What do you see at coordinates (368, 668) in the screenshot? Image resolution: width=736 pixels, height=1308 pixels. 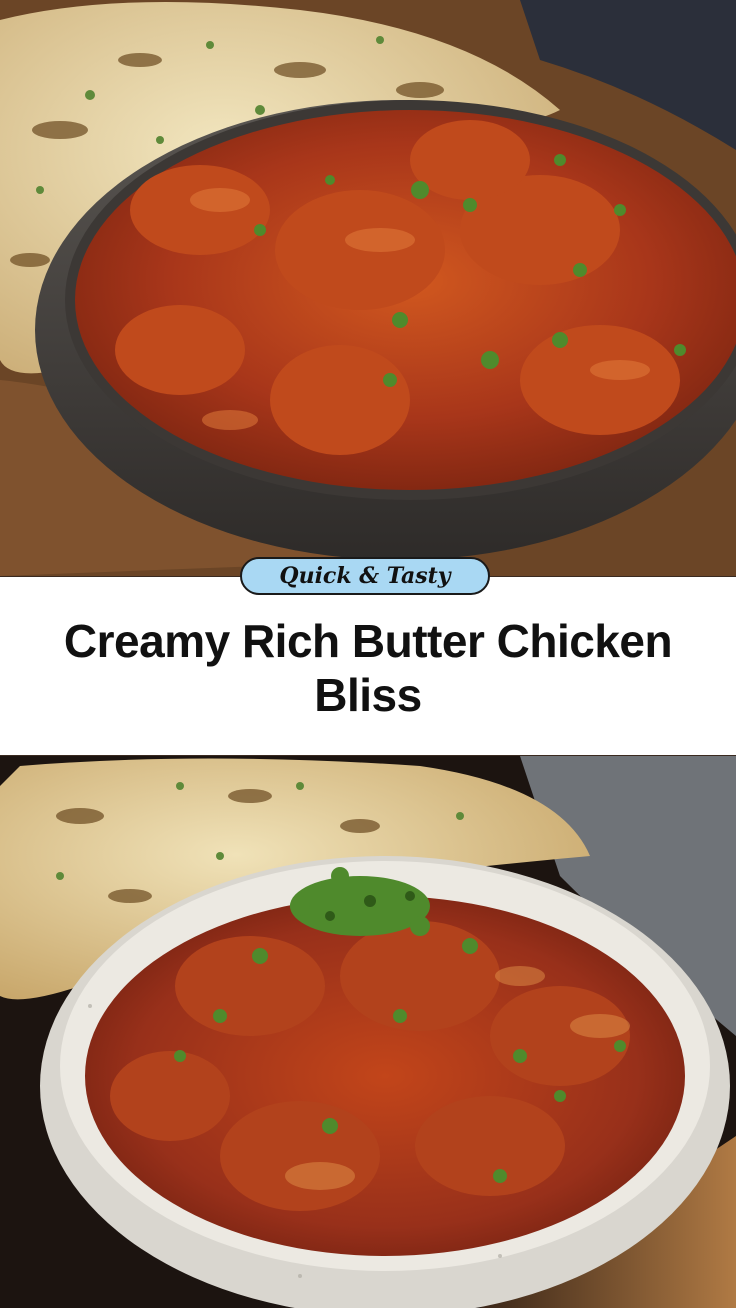 I see `recipe-title: Creamy Rich Butter Chicken Bliss` at bounding box center [368, 668].